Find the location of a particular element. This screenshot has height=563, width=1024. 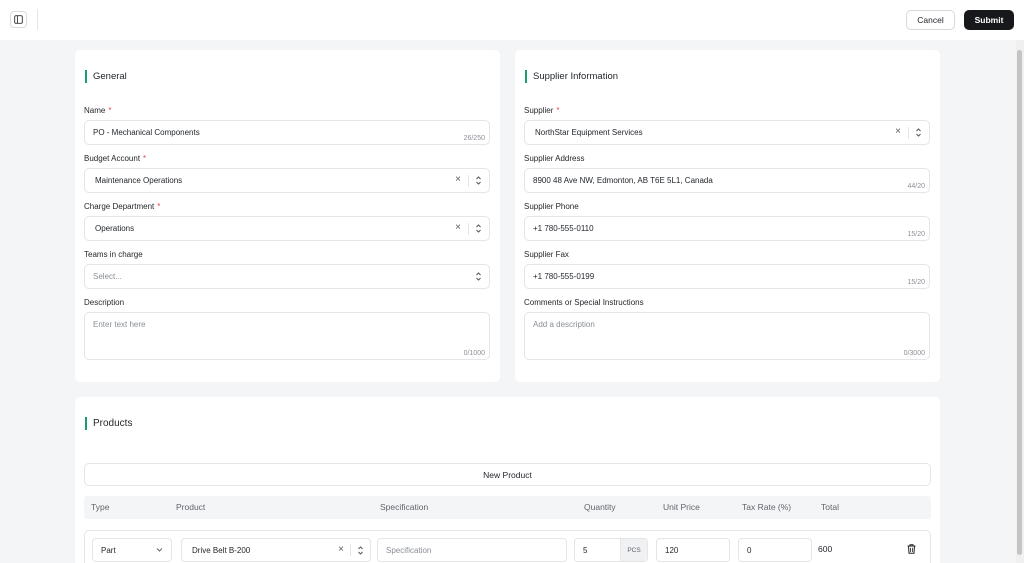

column-header-tax-rate: Tax Rate (%) is located at coordinates (767, 507).